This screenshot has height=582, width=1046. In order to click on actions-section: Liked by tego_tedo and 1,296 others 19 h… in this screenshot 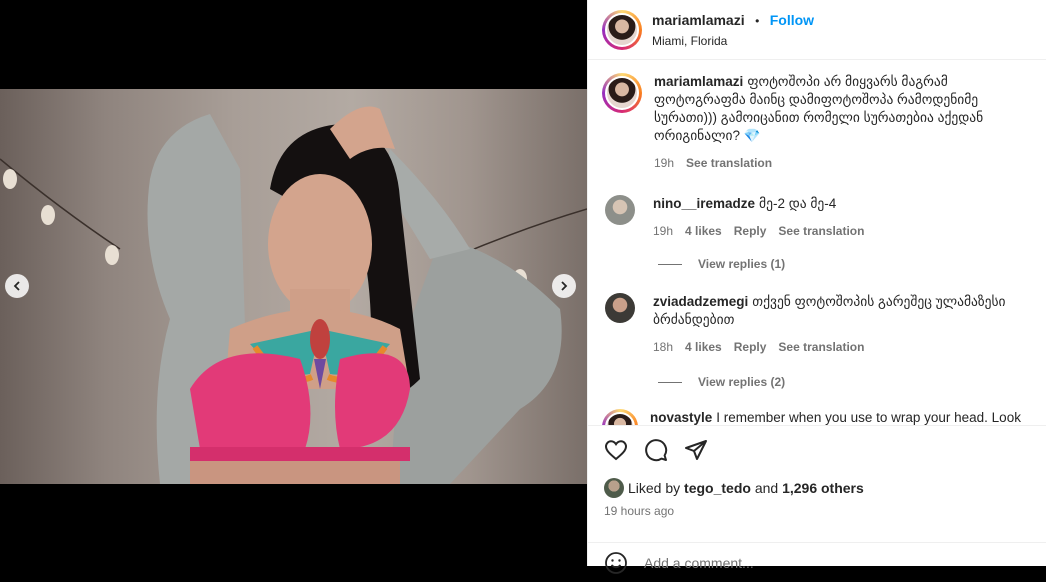, I will do `click(817, 499)`.